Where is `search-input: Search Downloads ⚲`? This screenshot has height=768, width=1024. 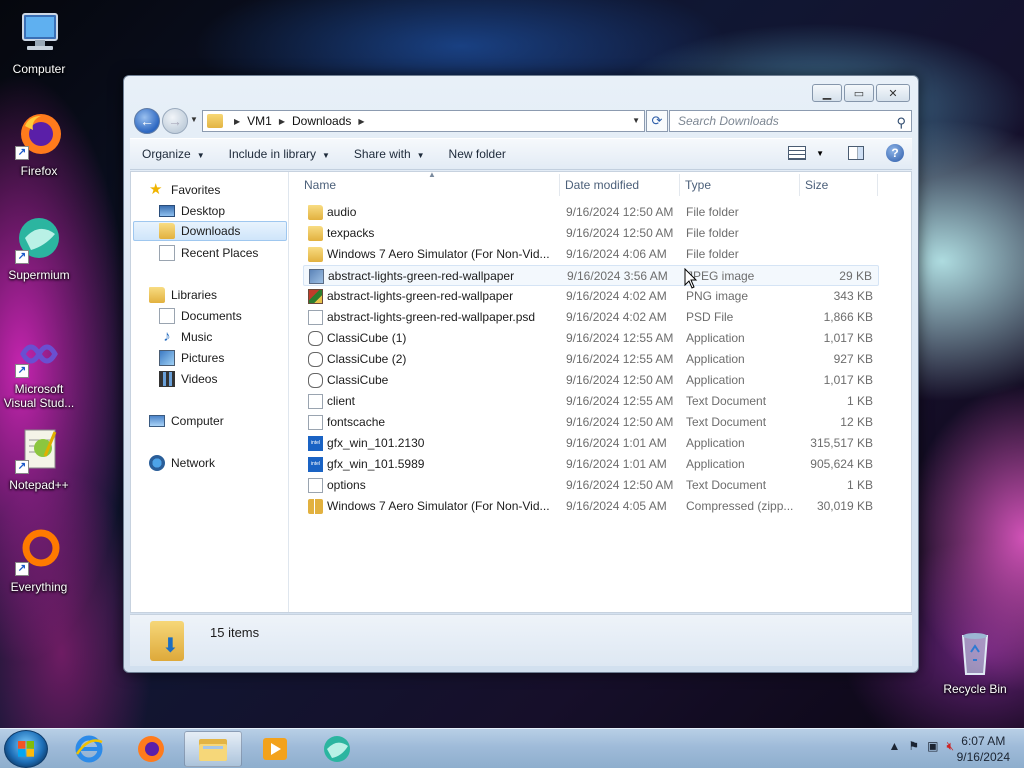
search-input: Search Downloads ⚲ is located at coordinates (790, 121).